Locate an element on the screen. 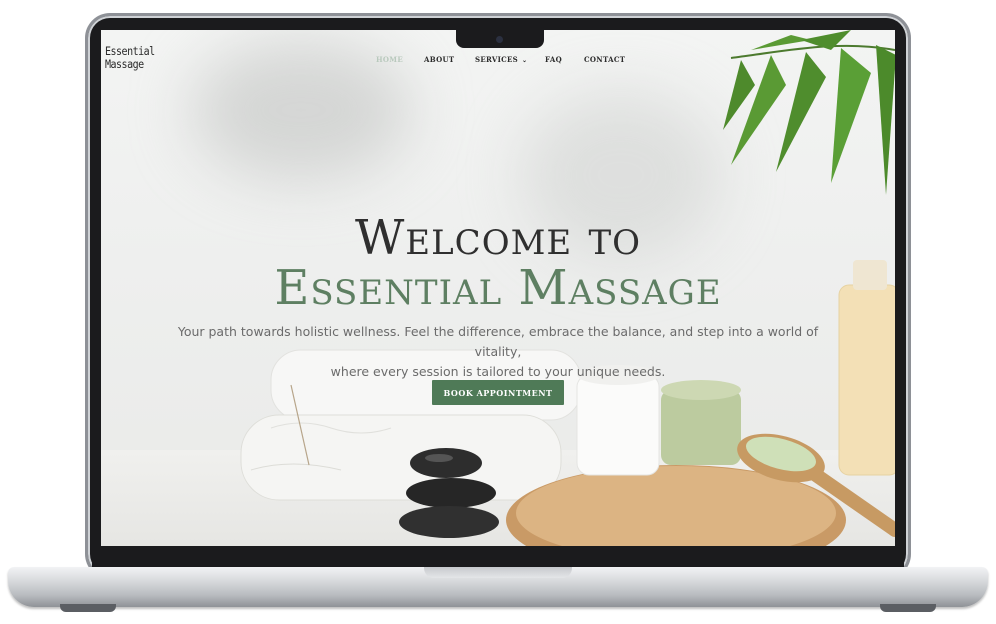 The image size is (996, 624). logo-line-2: Massage is located at coordinates (124, 65).